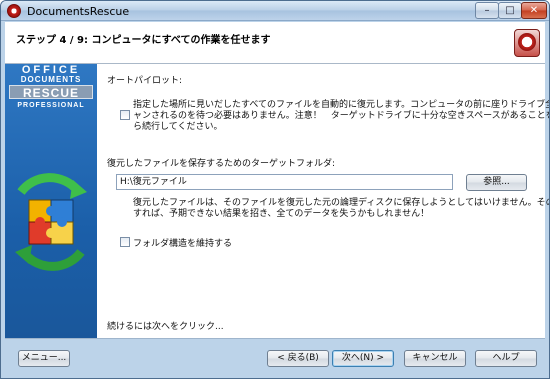  Describe the element at coordinates (284, 182) in the screenshot. I see `target-folder-input: H:\復元ファイル` at that location.